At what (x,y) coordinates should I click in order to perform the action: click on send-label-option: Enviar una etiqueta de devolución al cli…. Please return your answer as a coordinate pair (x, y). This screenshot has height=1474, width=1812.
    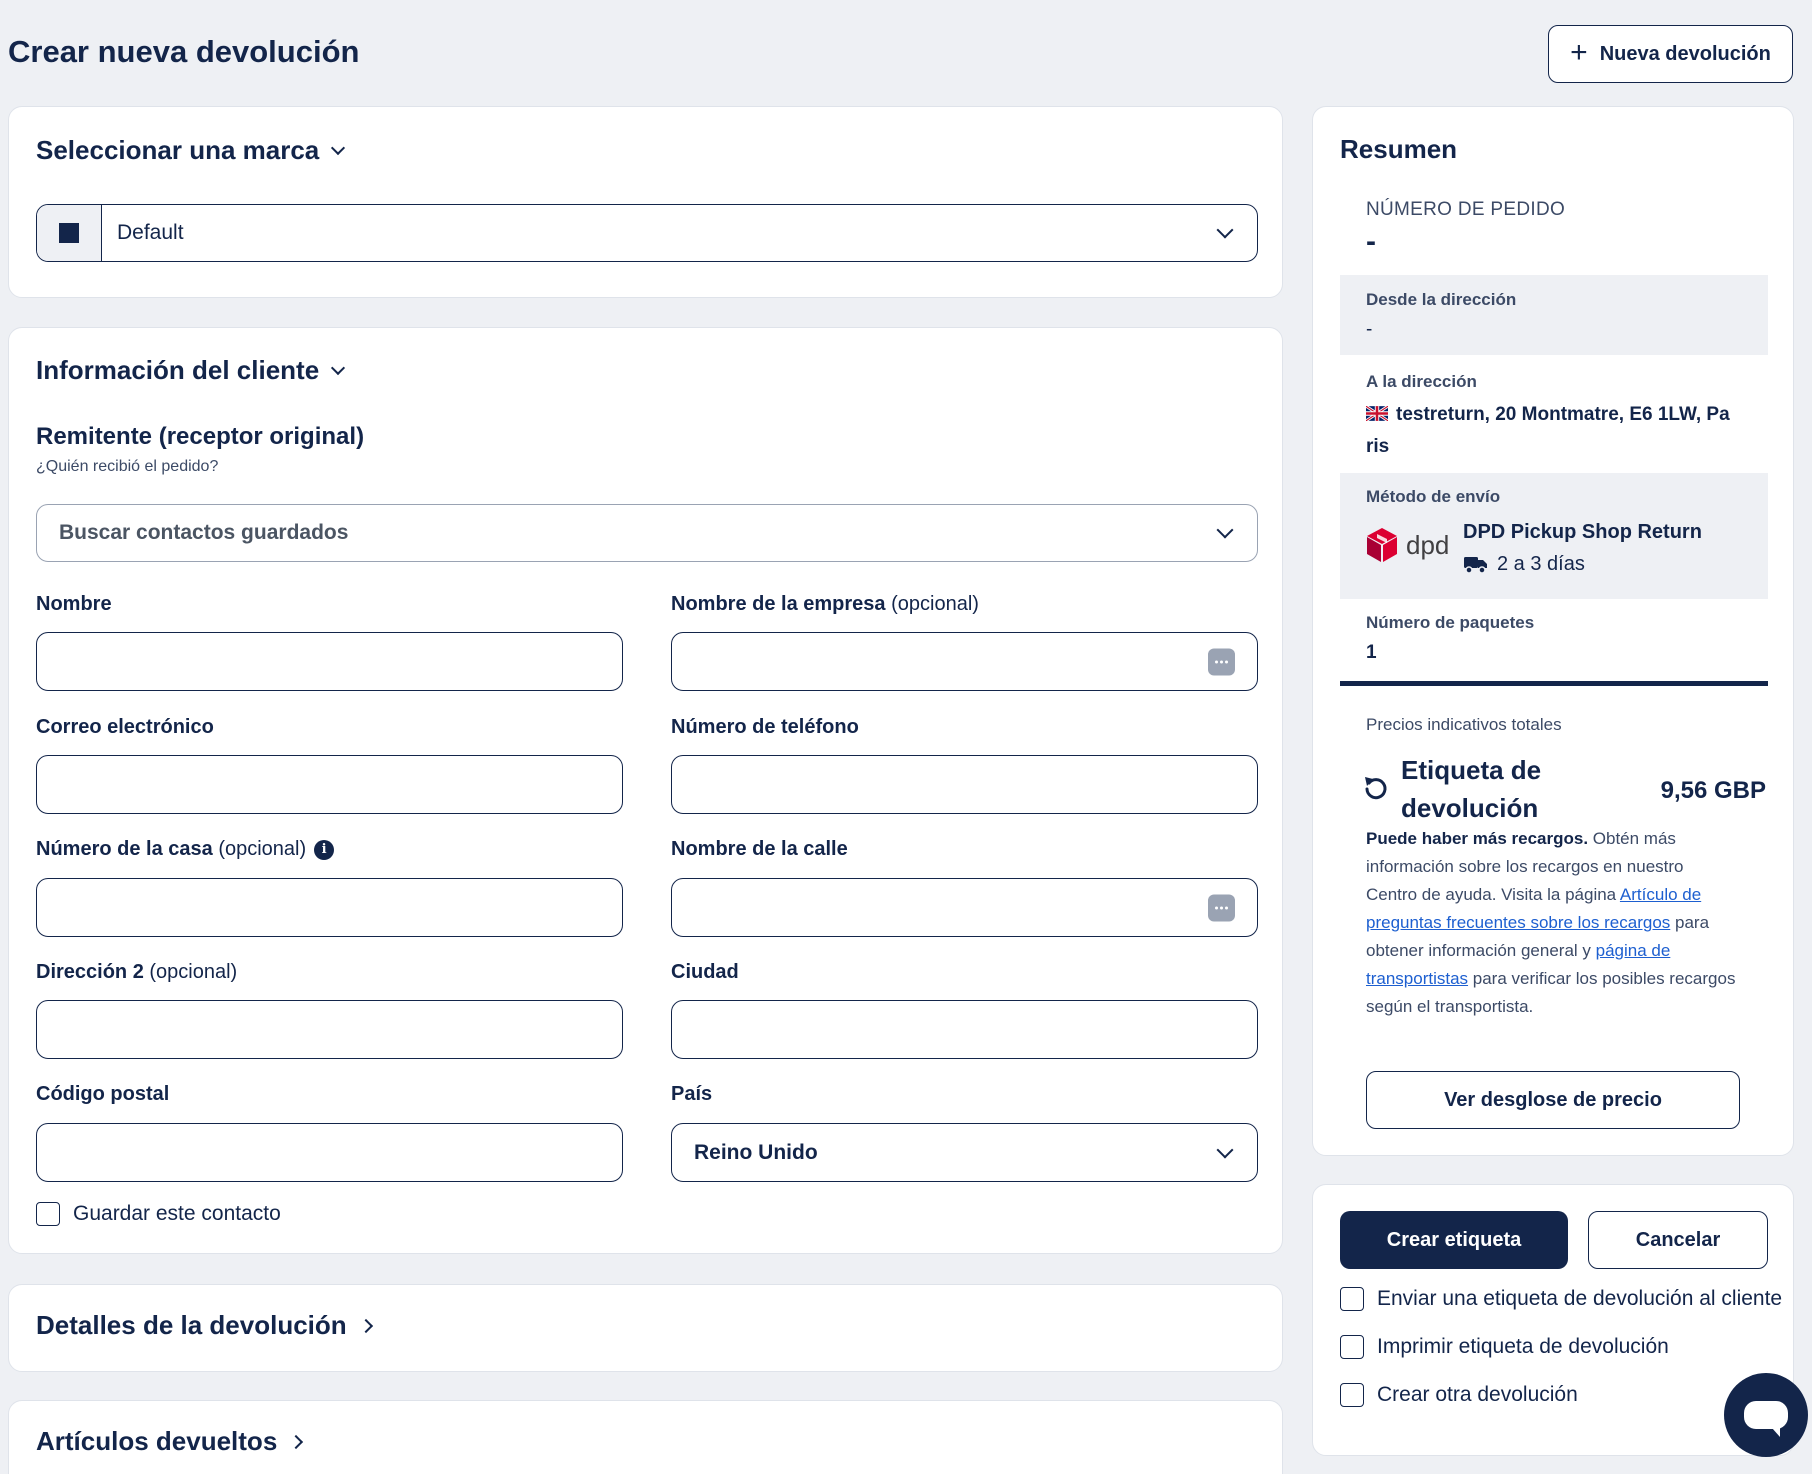
    Looking at the image, I should click on (1561, 1299).